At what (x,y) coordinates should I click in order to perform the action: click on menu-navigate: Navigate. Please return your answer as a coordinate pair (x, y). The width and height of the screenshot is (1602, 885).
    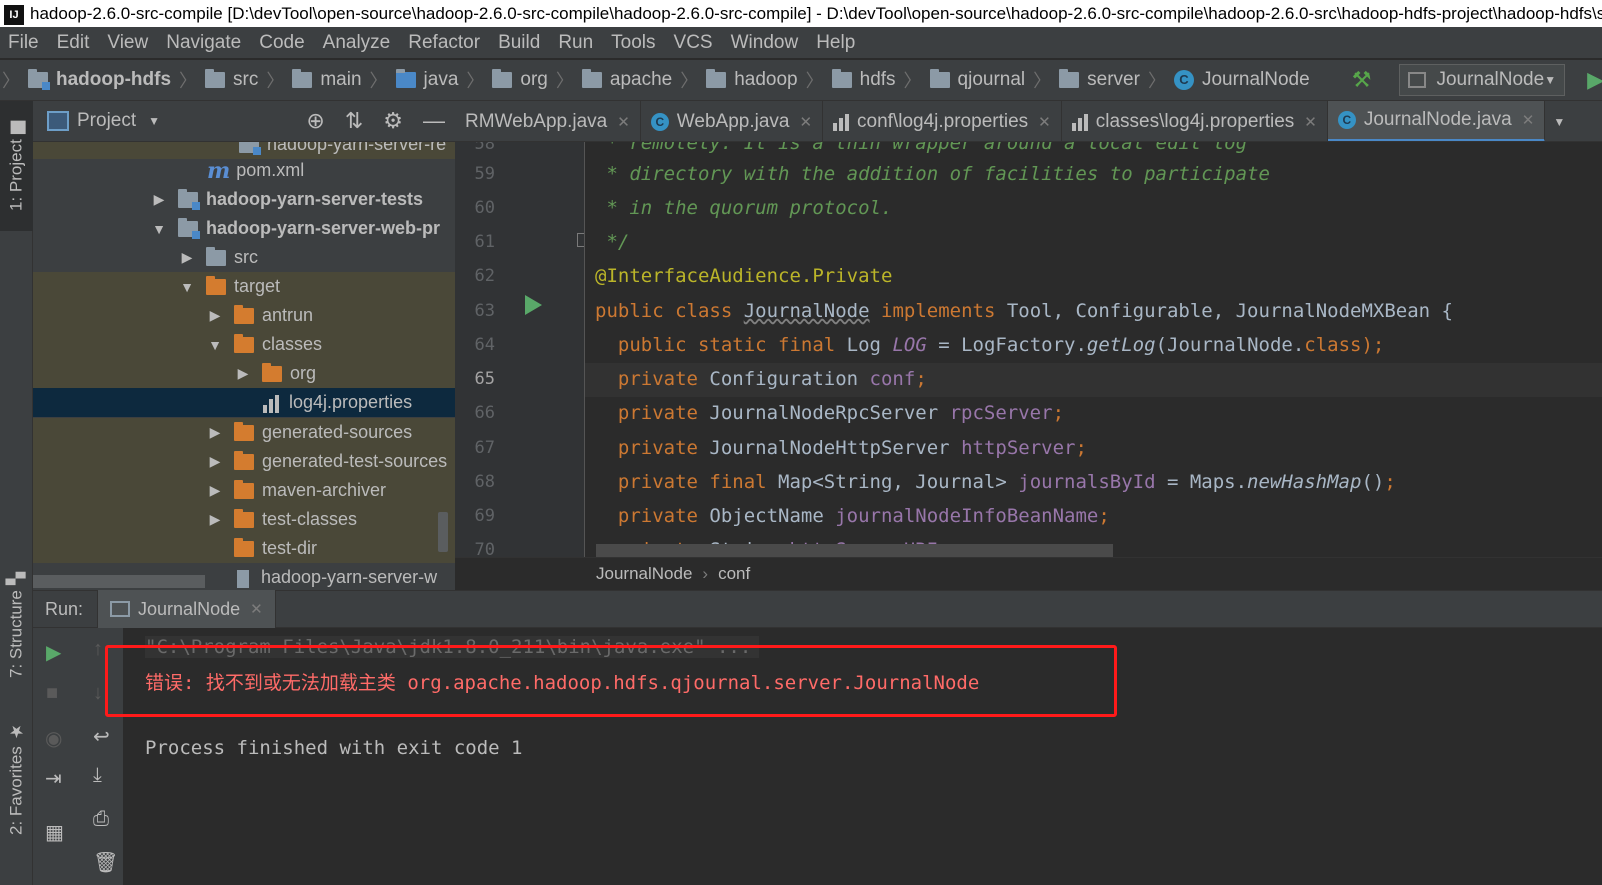
    Looking at the image, I should click on (203, 43).